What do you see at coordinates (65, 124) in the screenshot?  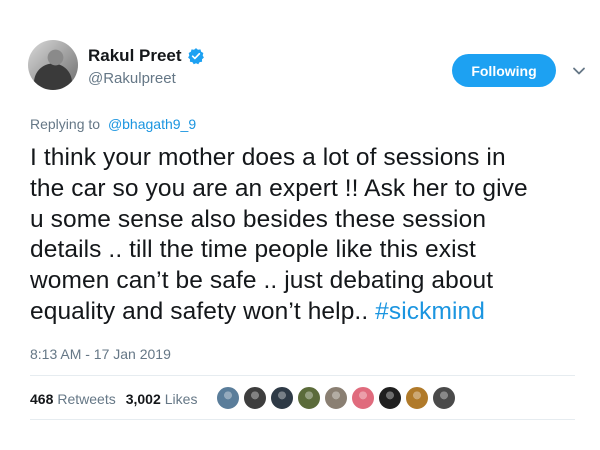 I see `replying-to-label: Replying to` at bounding box center [65, 124].